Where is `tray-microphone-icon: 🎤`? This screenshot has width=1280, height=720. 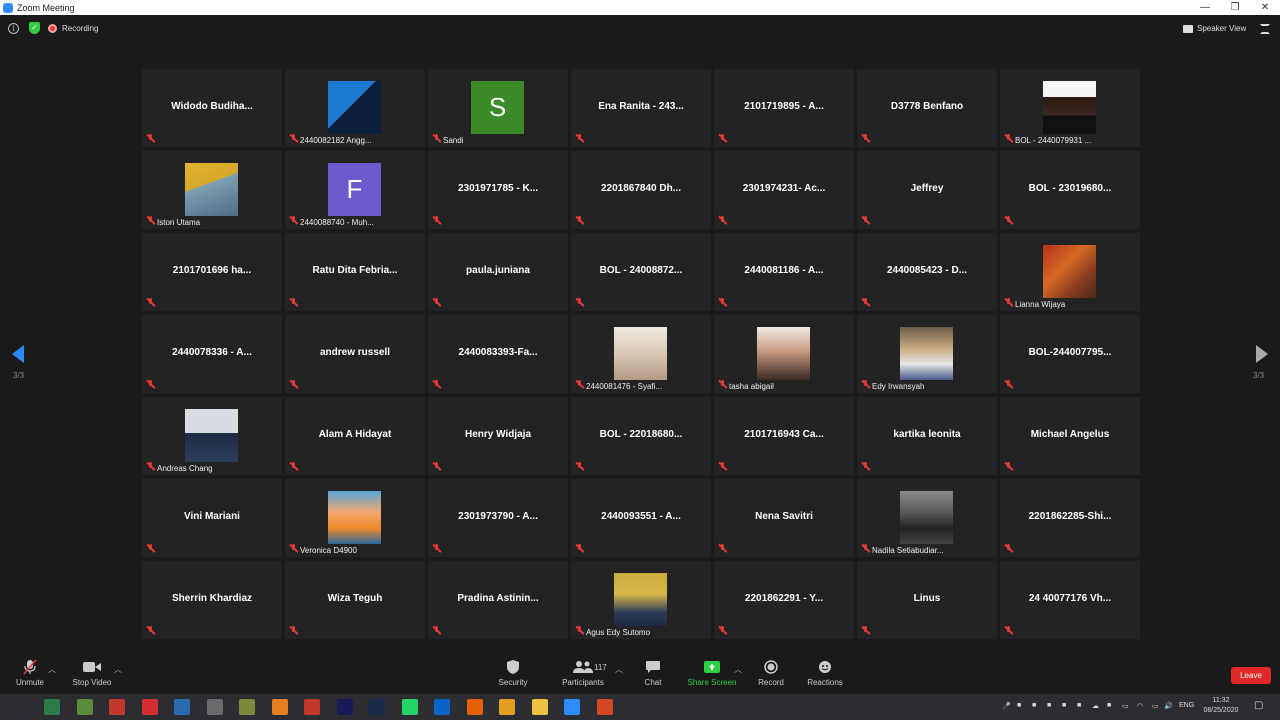 tray-microphone-icon: 🎤 is located at coordinates (1006, 706).